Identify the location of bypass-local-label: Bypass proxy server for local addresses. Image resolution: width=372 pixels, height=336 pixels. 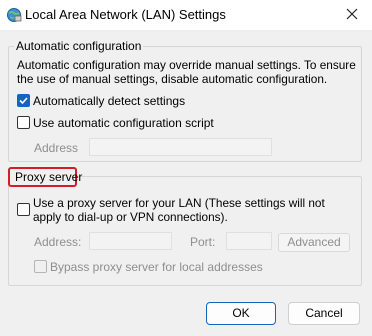
(156, 267).